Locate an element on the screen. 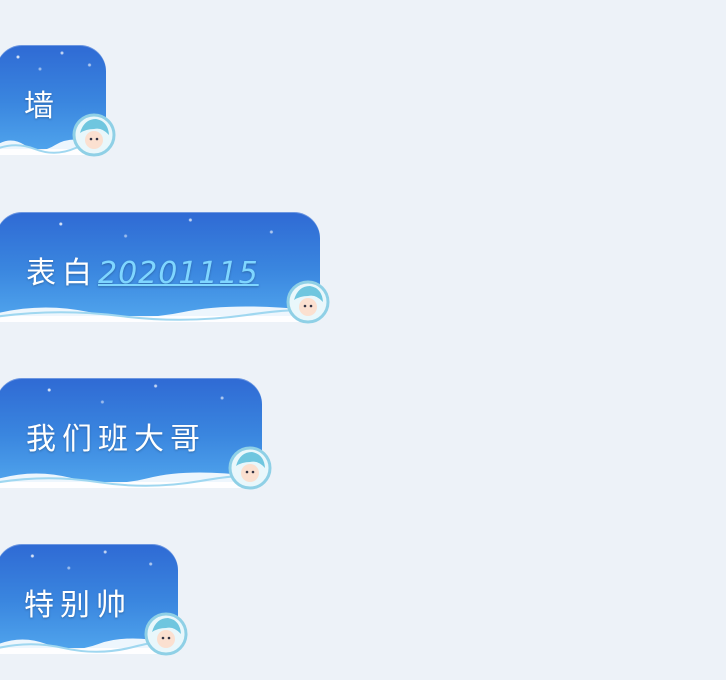 Image resolution: width=726 pixels, height=680 pixels. chat-bubble: 我们班大哥 is located at coordinates (136, 434).